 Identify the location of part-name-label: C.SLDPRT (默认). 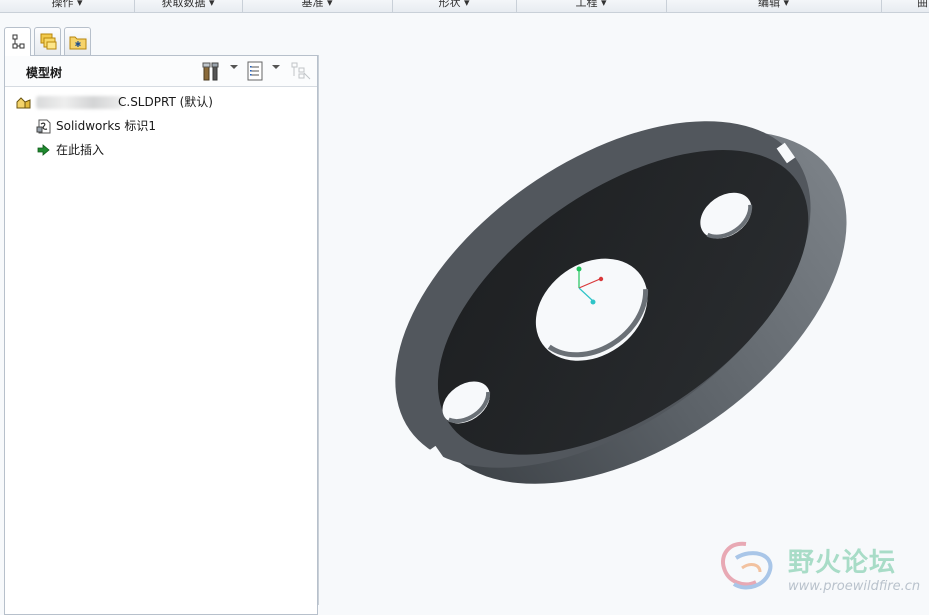
(165, 102).